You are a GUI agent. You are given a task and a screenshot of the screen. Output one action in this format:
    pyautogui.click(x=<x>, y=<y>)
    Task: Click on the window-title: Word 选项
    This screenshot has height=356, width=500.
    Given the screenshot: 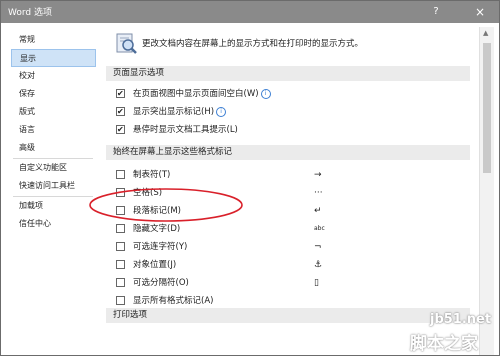 What is the action you would take?
    pyautogui.click(x=30, y=13)
    